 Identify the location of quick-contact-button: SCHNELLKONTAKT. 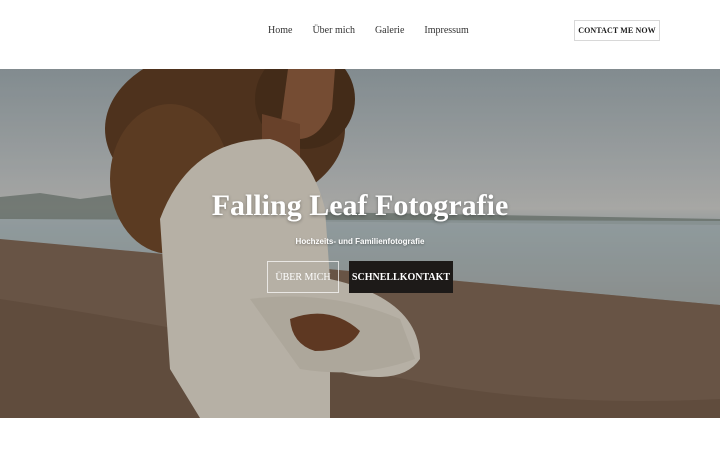
(401, 277).